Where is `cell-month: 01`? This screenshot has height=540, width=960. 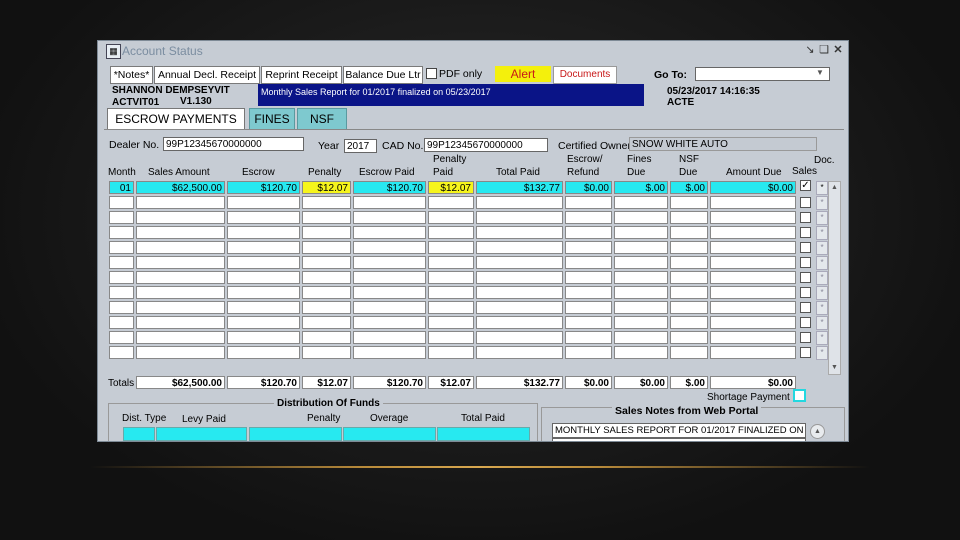
cell-month: 01 is located at coordinates (121, 187).